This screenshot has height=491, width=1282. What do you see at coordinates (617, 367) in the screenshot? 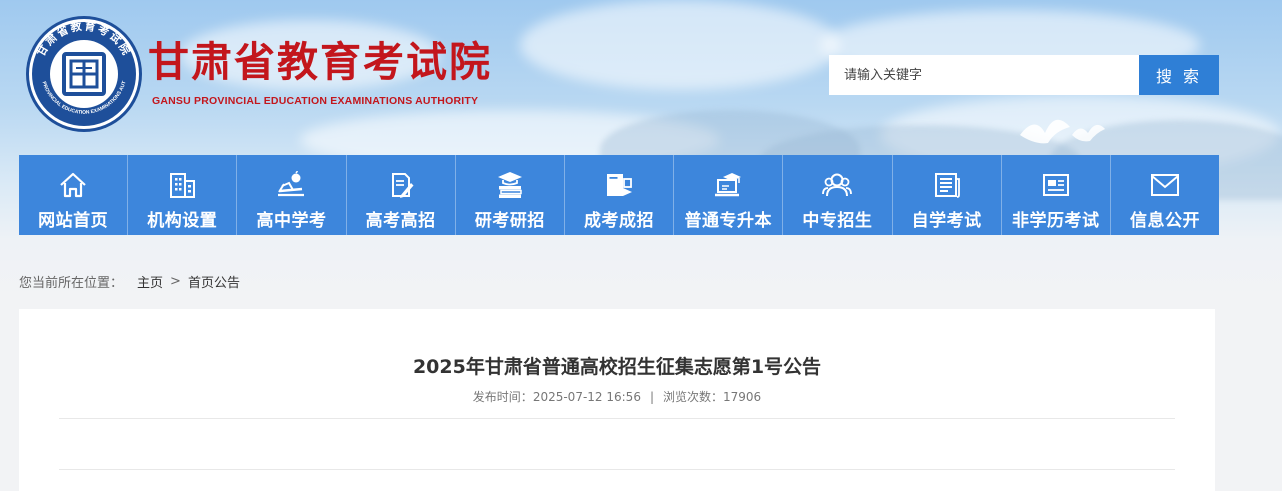
I see `article-title: 2025年甘肃省普通高校招生征集志愿第1号公告` at bounding box center [617, 367].